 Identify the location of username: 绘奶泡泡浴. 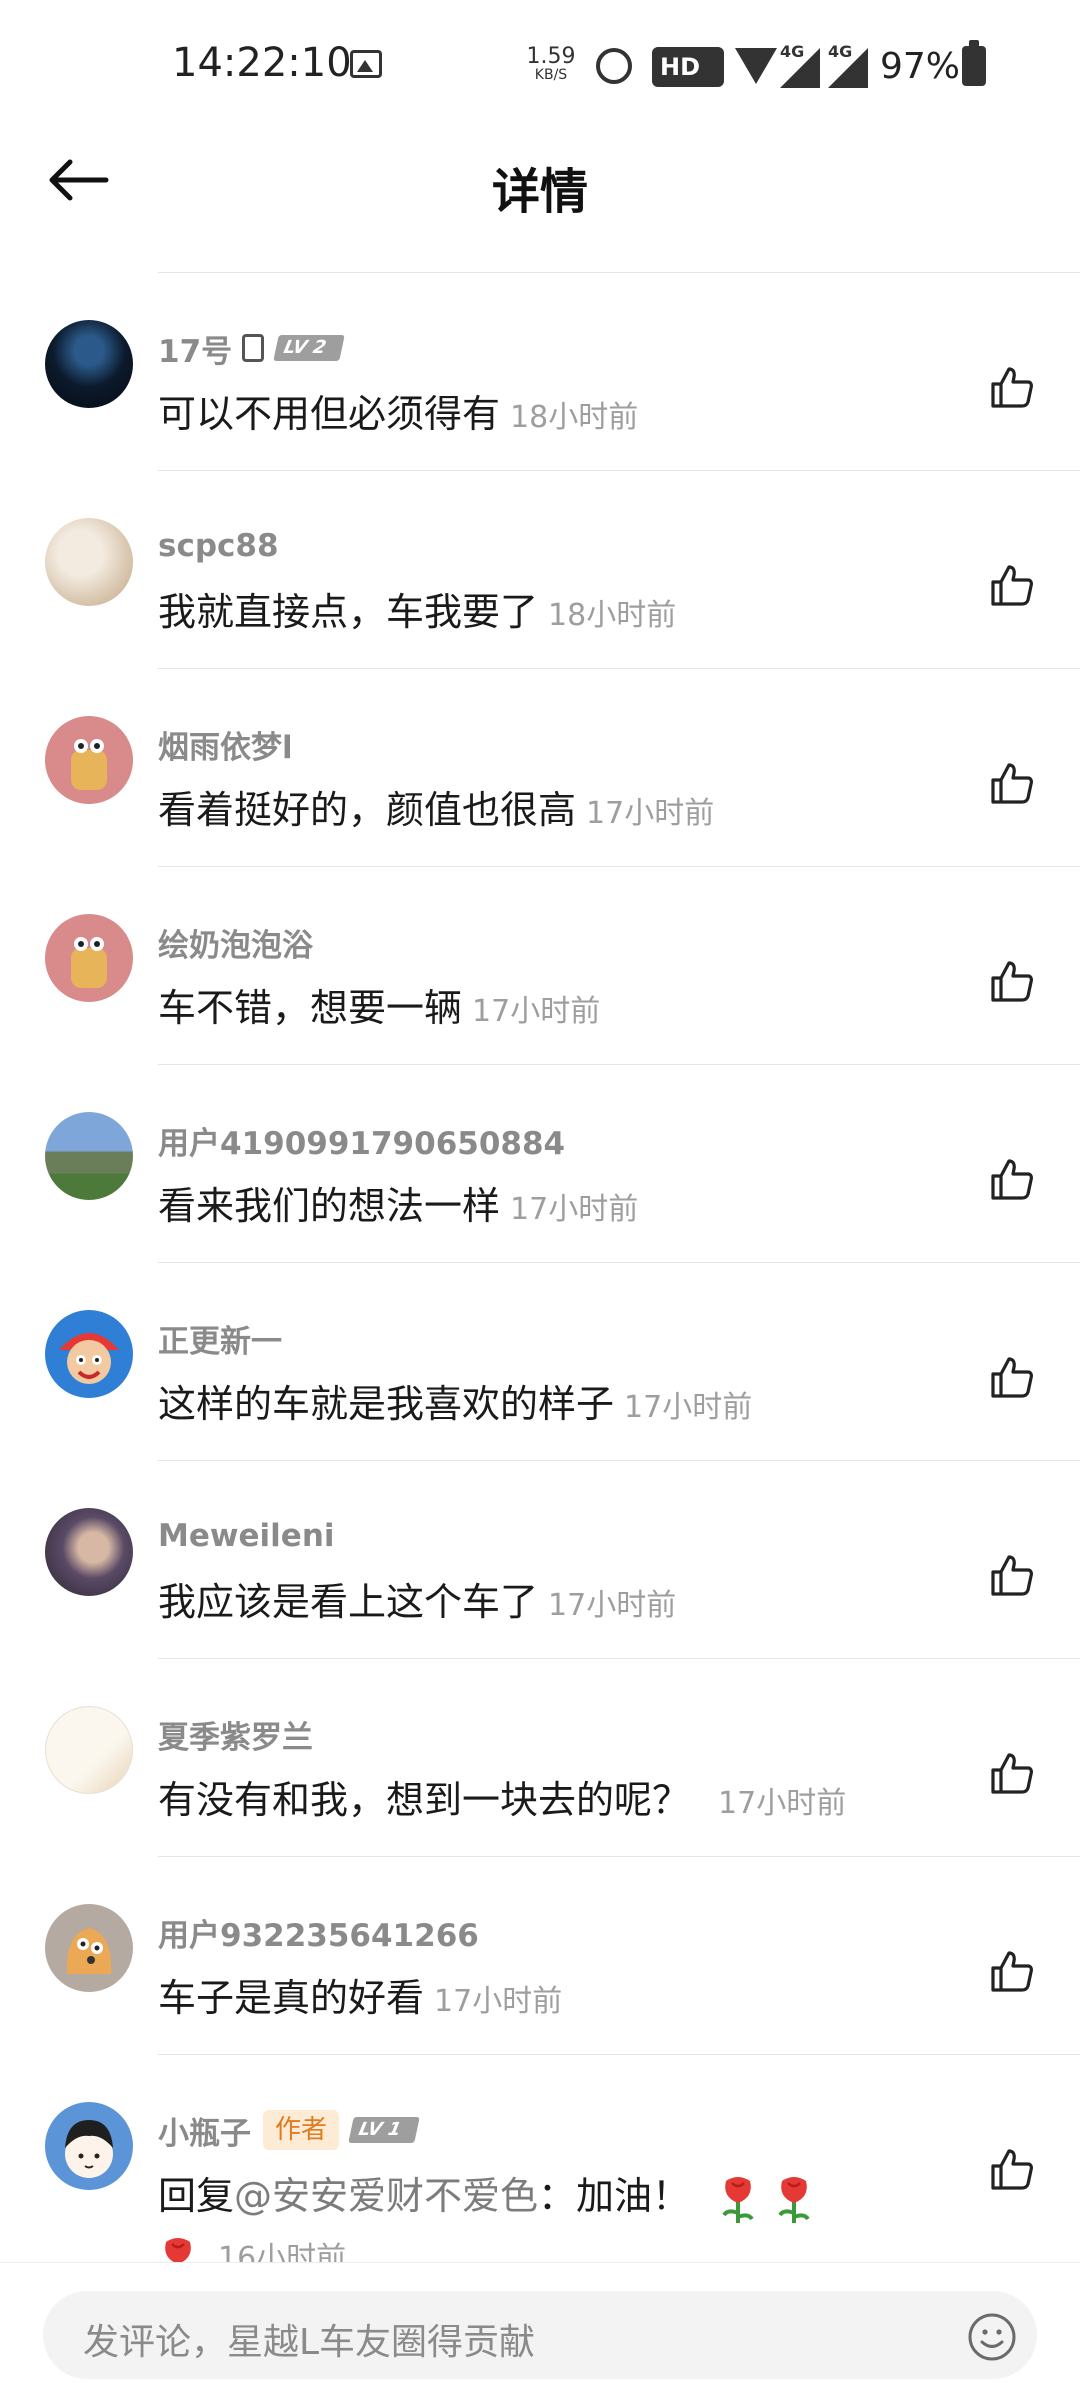
(235, 942).